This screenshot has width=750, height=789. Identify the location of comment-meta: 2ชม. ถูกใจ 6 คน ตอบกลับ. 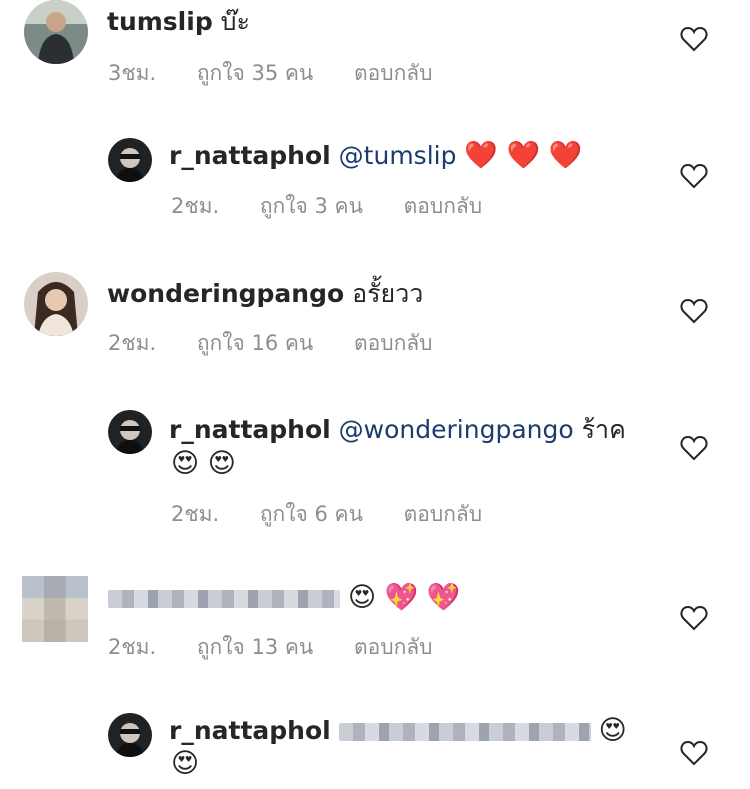
(343, 514).